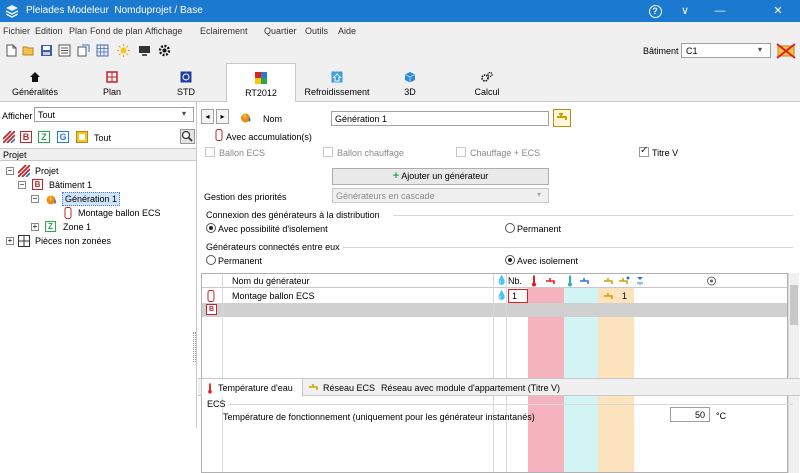 This screenshot has width=800, height=473. I want to click on tab-3d: 3D, so click(410, 82).